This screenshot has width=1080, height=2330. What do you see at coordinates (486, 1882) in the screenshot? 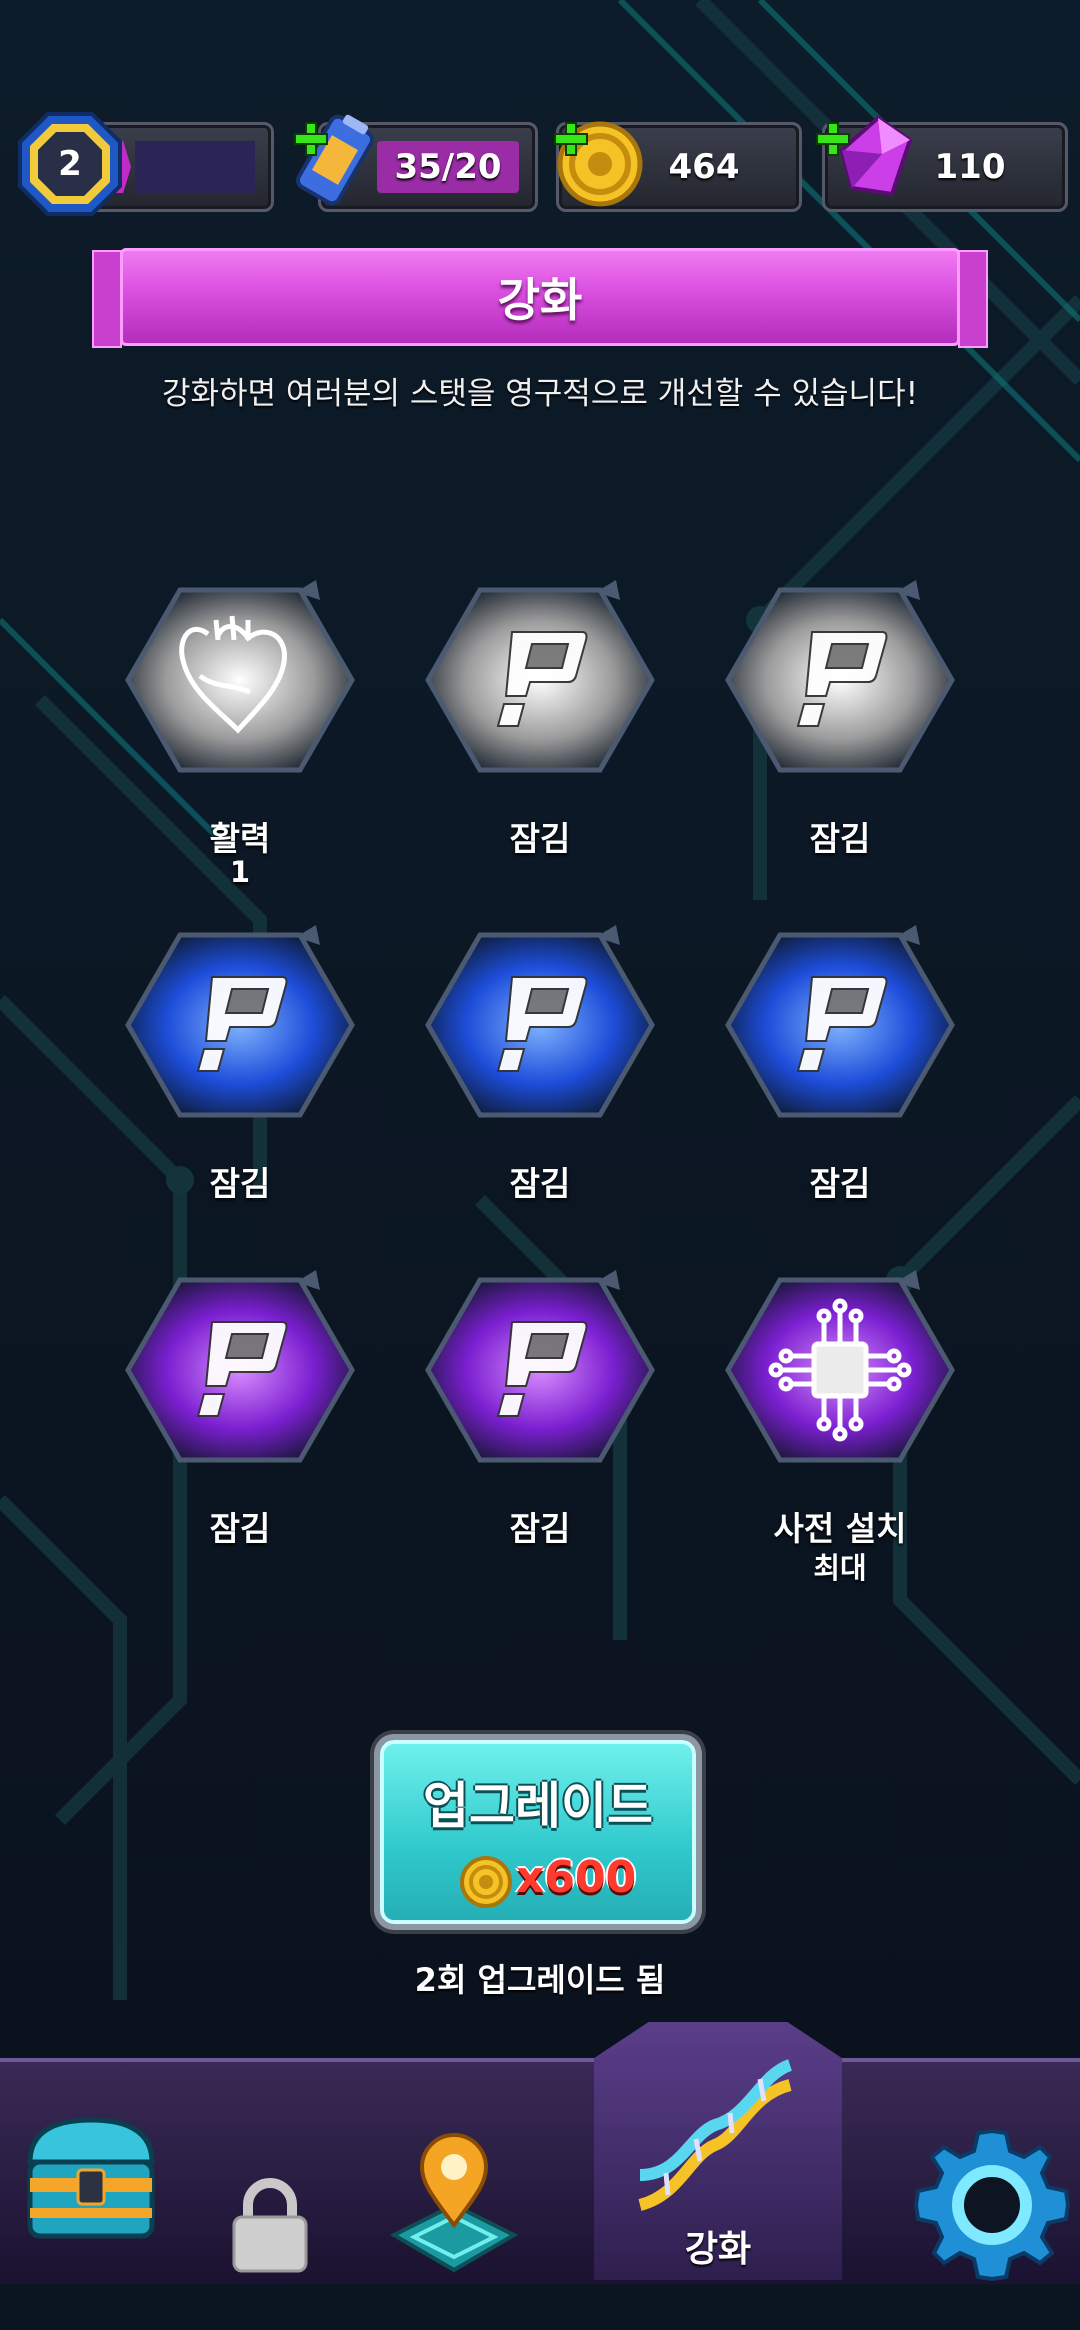
I see `coin-icon` at bounding box center [486, 1882].